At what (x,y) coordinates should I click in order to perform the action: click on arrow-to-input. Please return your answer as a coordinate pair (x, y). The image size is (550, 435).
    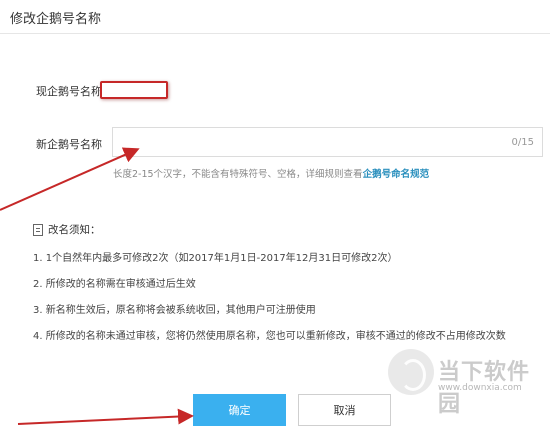
    Looking at the image, I should click on (70, 179).